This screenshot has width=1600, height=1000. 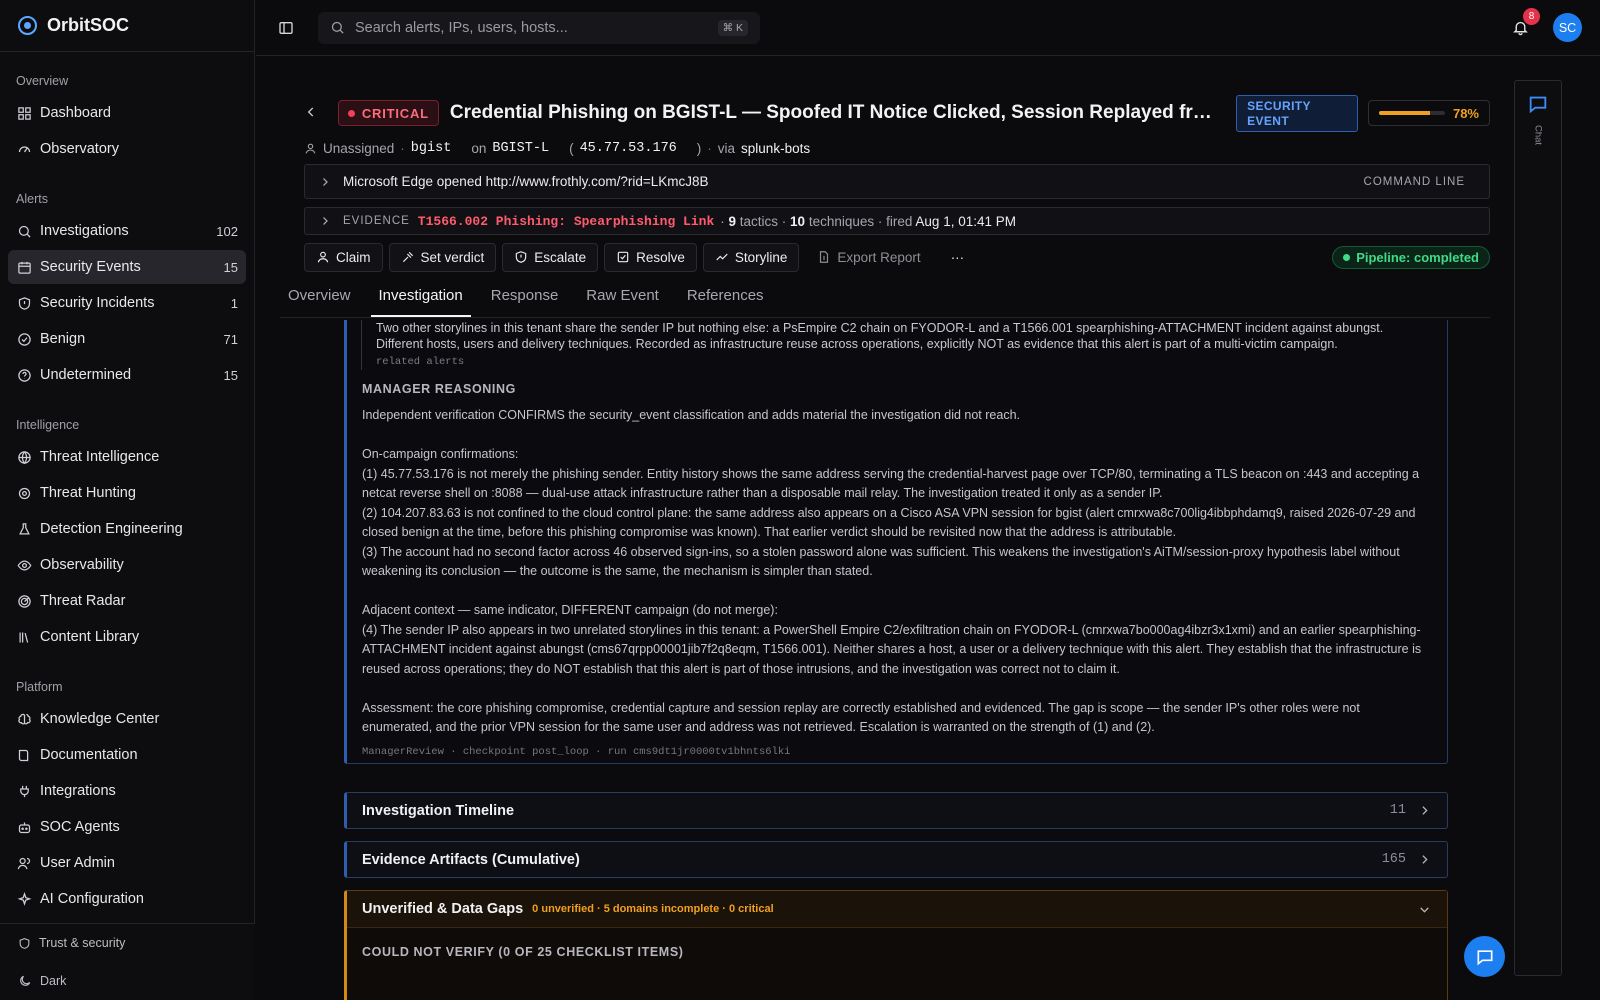 What do you see at coordinates (127, 457) in the screenshot?
I see `sidebar-item-threat-intelligence: Threat Intelligence` at bounding box center [127, 457].